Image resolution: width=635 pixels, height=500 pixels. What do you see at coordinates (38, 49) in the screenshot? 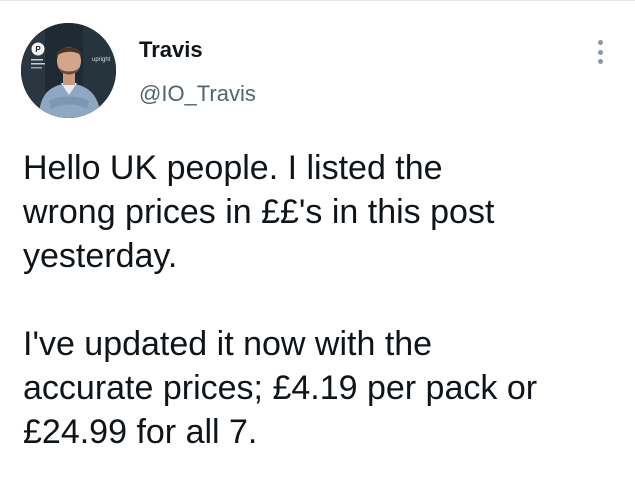
I see `logo-letter: P` at bounding box center [38, 49].